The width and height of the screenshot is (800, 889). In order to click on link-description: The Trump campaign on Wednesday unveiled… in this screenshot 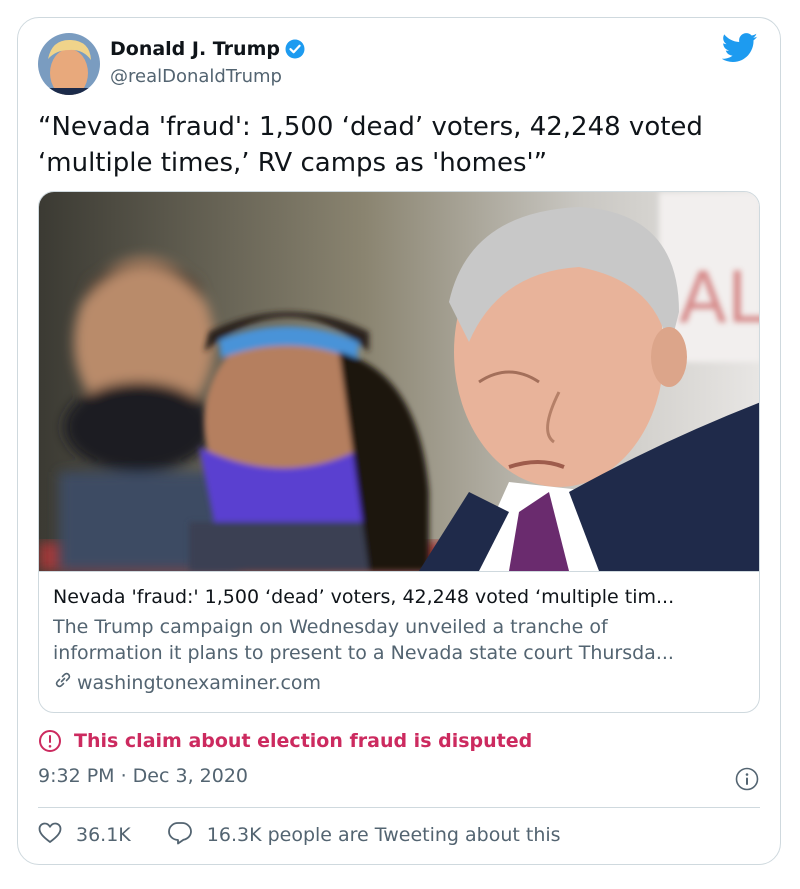, I will do `click(400, 640)`.